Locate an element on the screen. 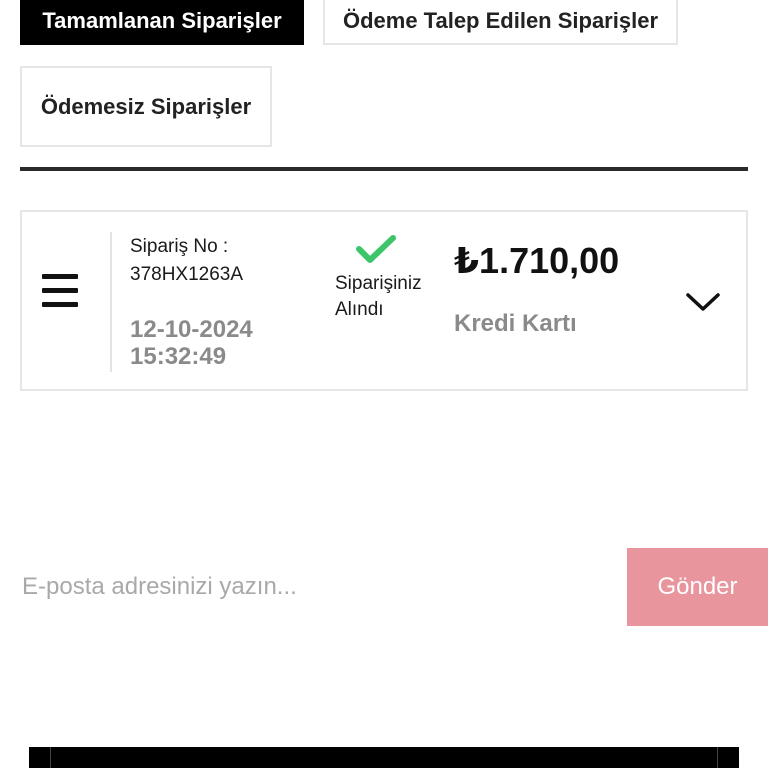 The image size is (768, 768). menu-icon is located at coordinates (60, 291).